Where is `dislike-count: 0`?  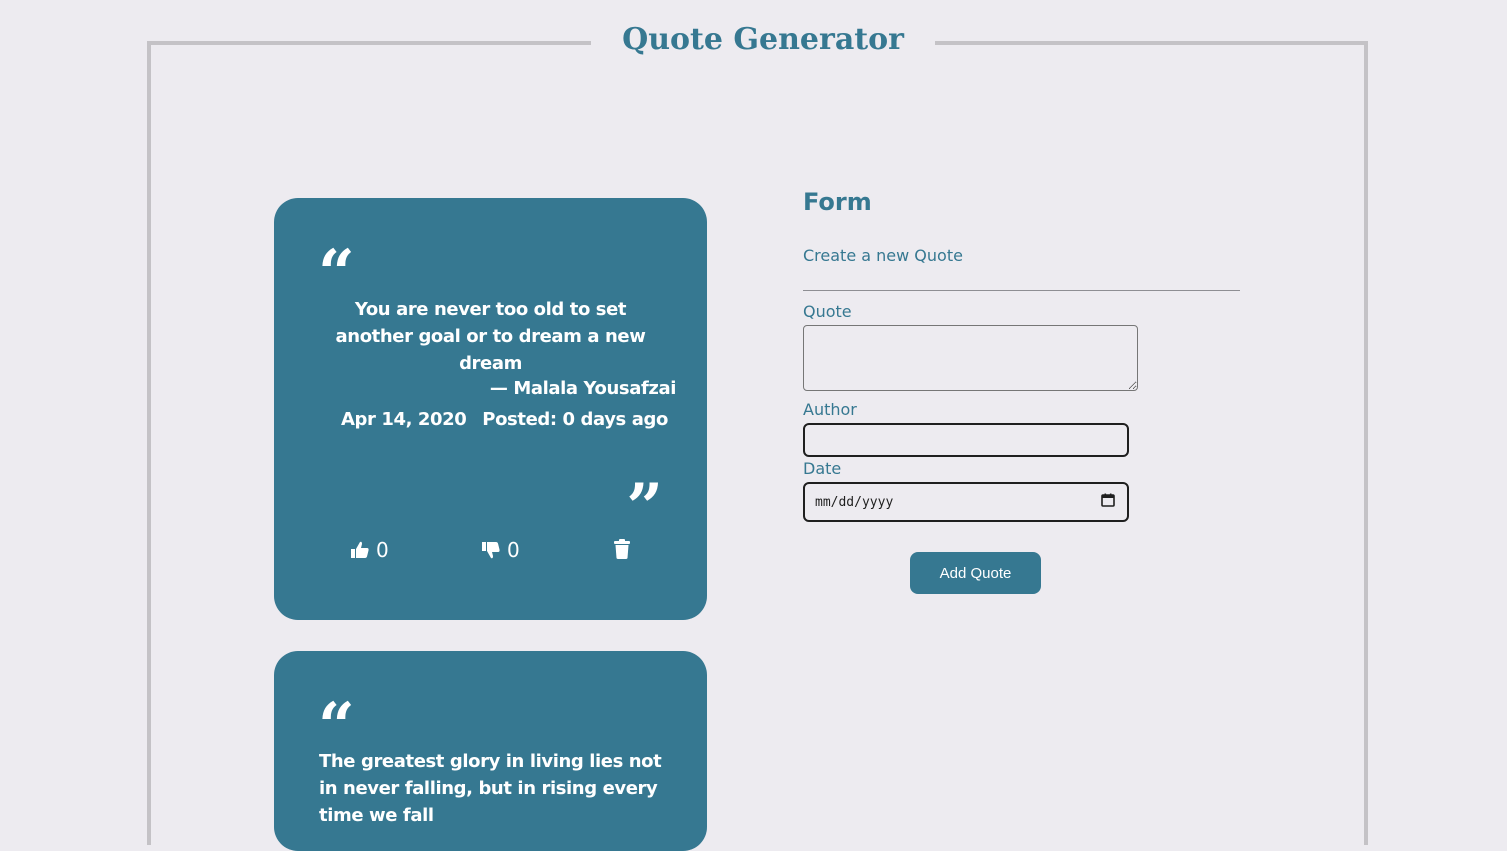
dislike-count: 0 is located at coordinates (513, 550).